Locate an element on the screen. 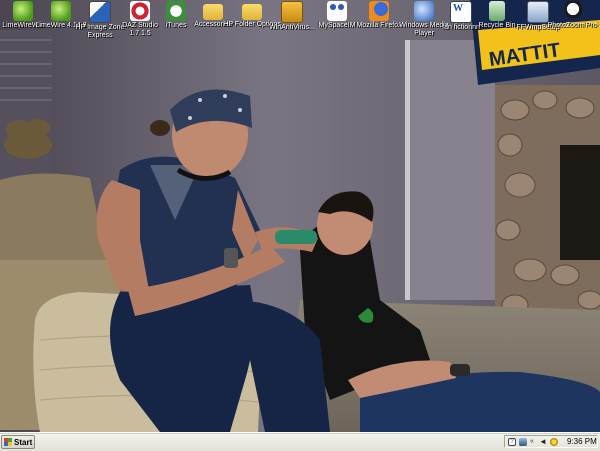  start-label: Start is located at coordinates (23, 442).